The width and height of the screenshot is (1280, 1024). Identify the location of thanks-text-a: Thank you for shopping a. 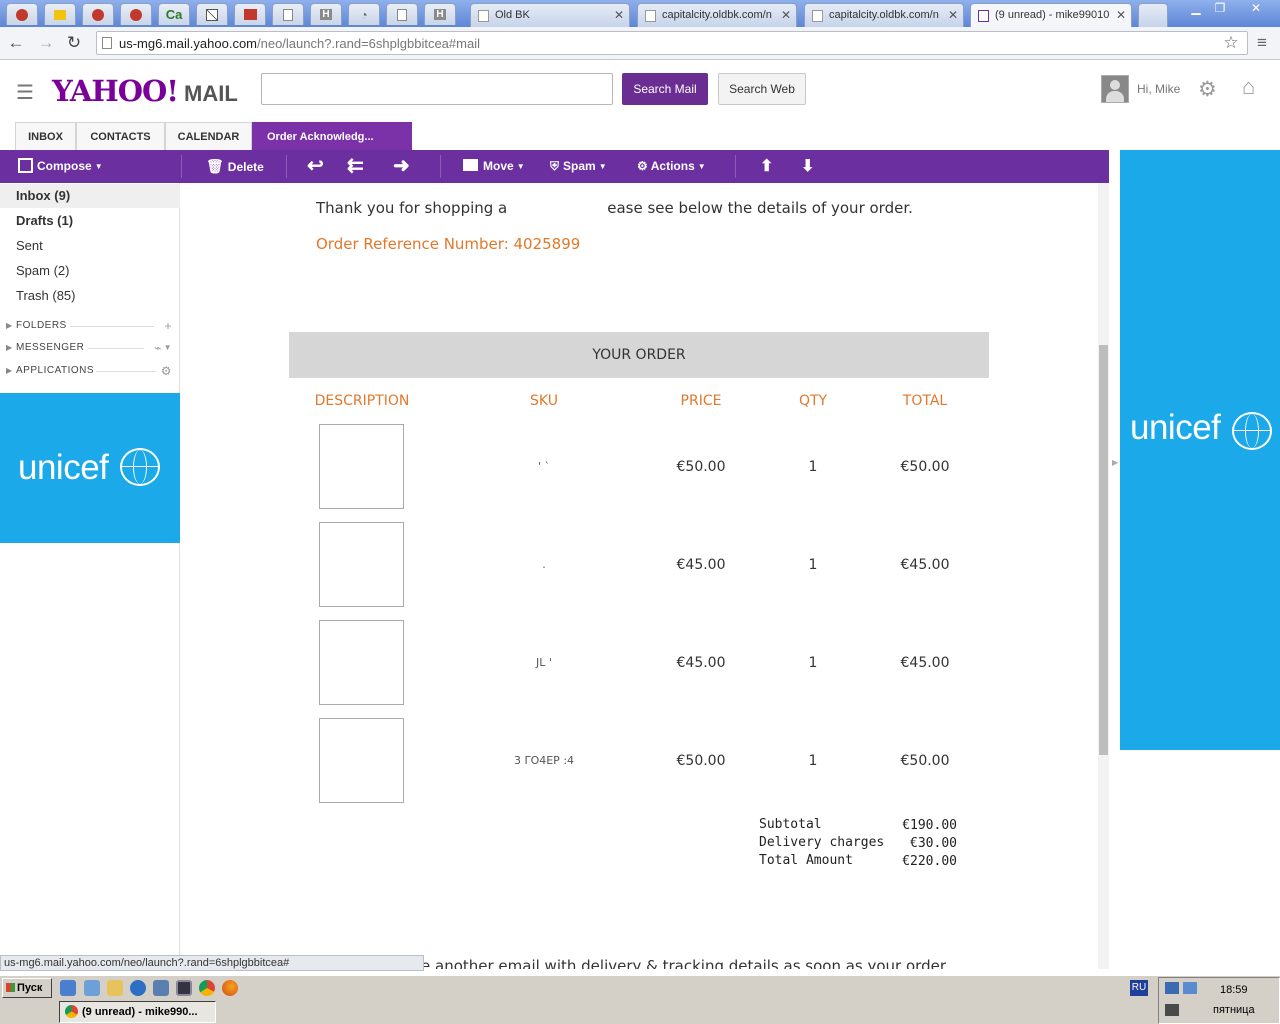
(412, 208).